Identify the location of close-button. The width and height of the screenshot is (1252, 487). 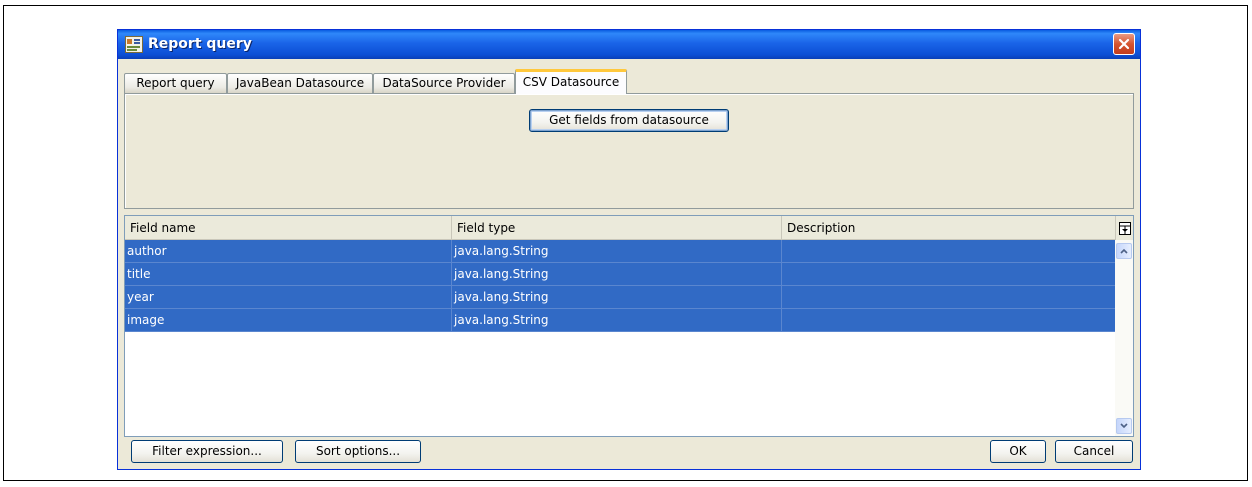
(1124, 44).